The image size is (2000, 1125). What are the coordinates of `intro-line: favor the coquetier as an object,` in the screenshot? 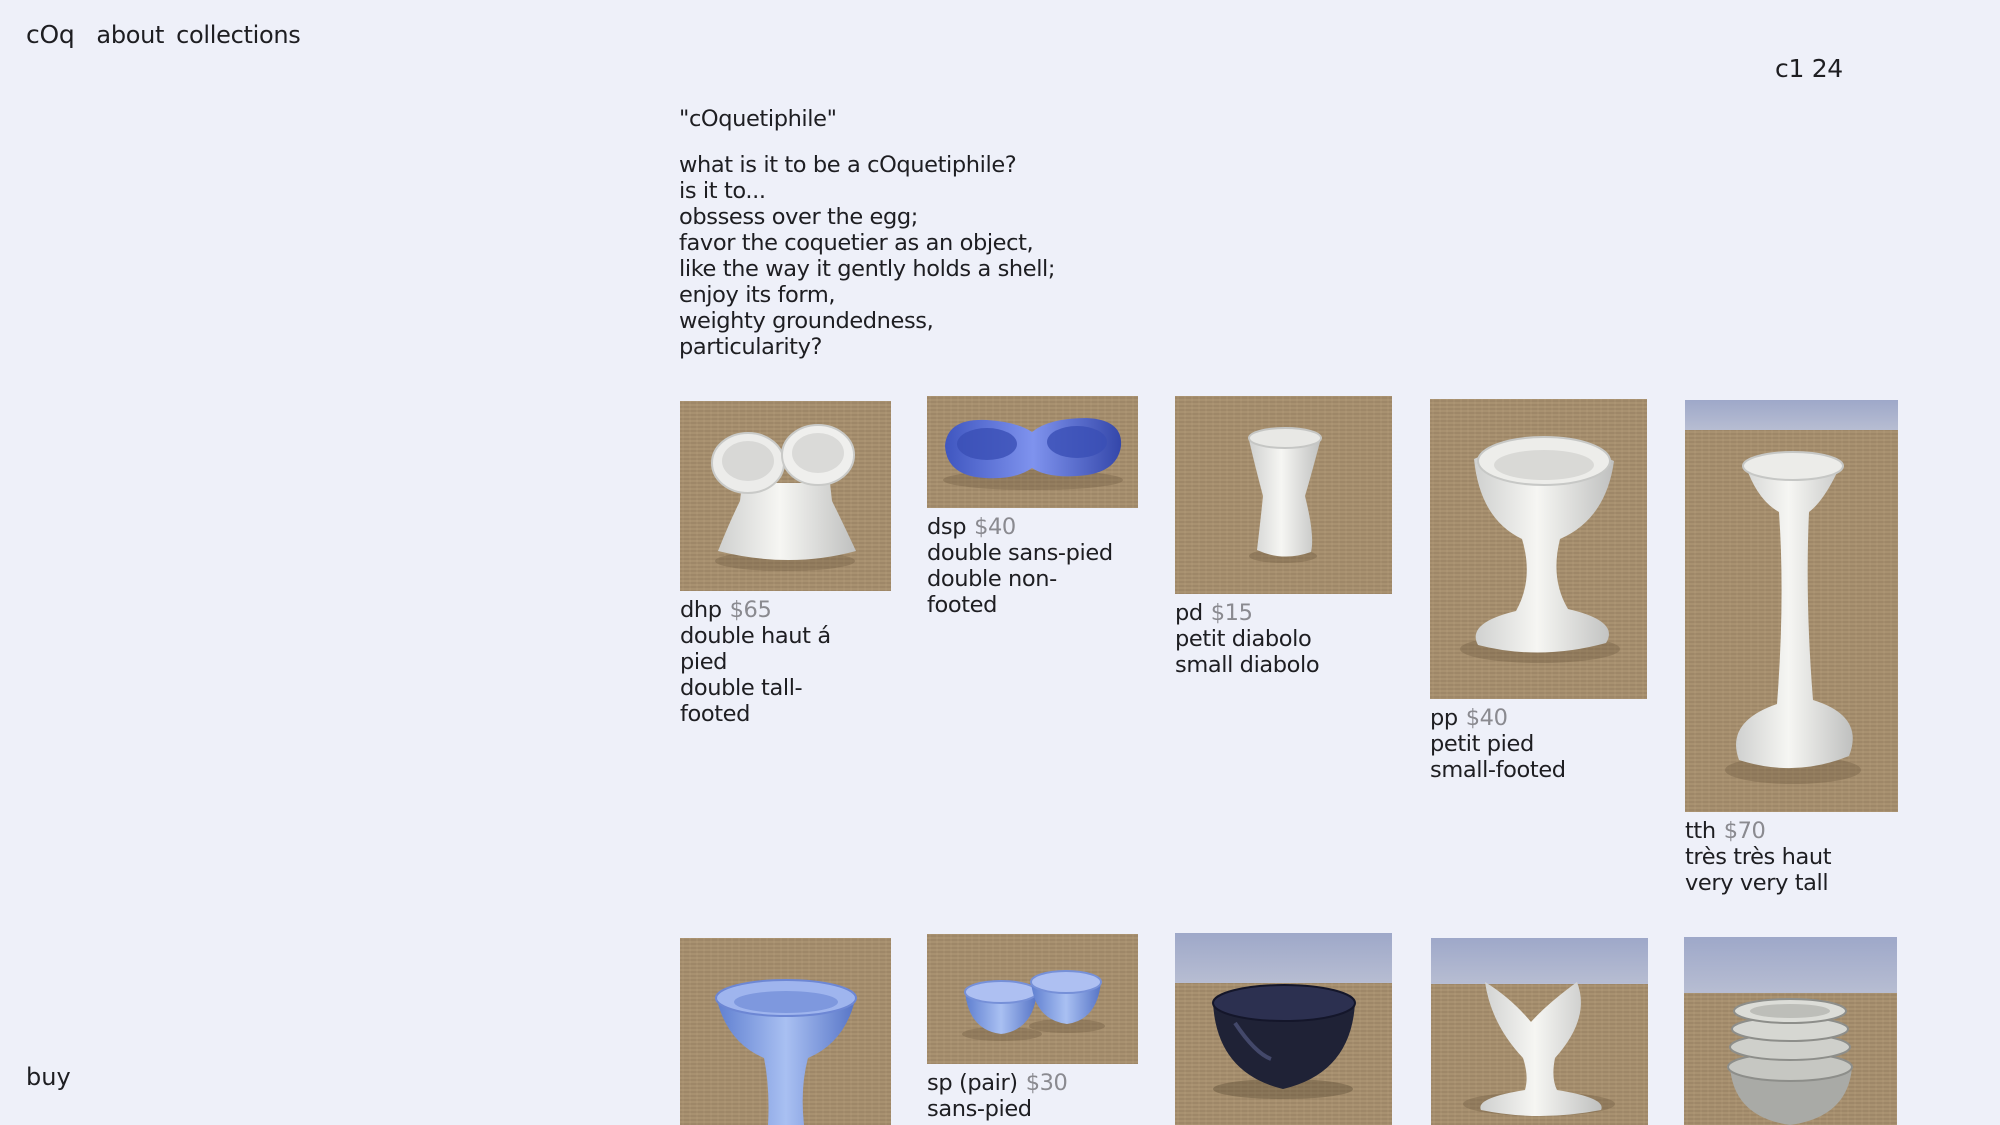 It's located at (856, 243).